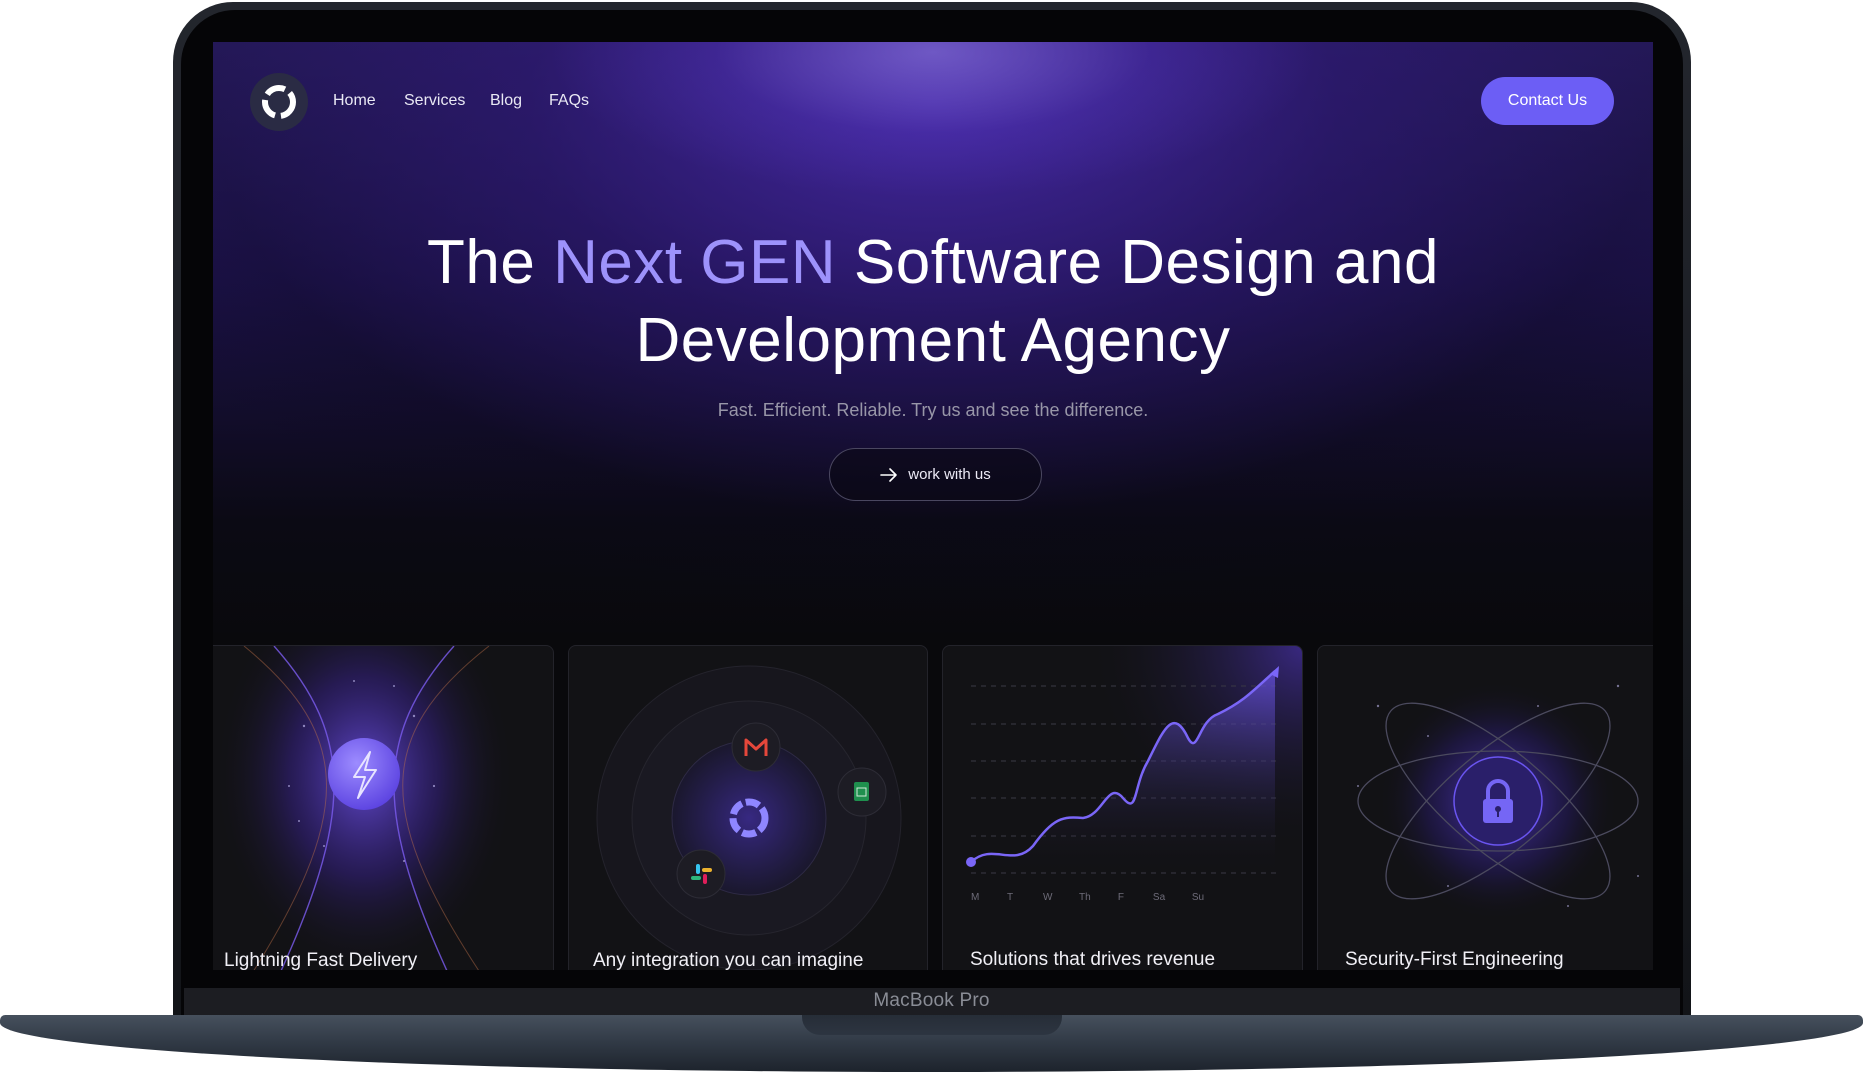 Image resolution: width=1863 pixels, height=1072 pixels. I want to click on contact-button: Contact Us, so click(1547, 101).